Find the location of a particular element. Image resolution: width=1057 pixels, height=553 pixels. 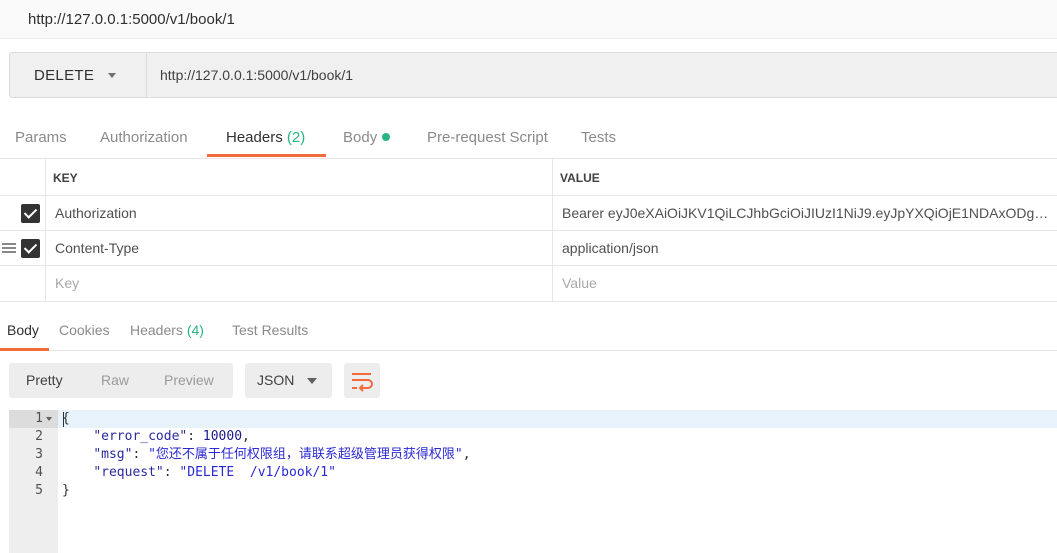

value-cell: application/json is located at coordinates (805, 248).